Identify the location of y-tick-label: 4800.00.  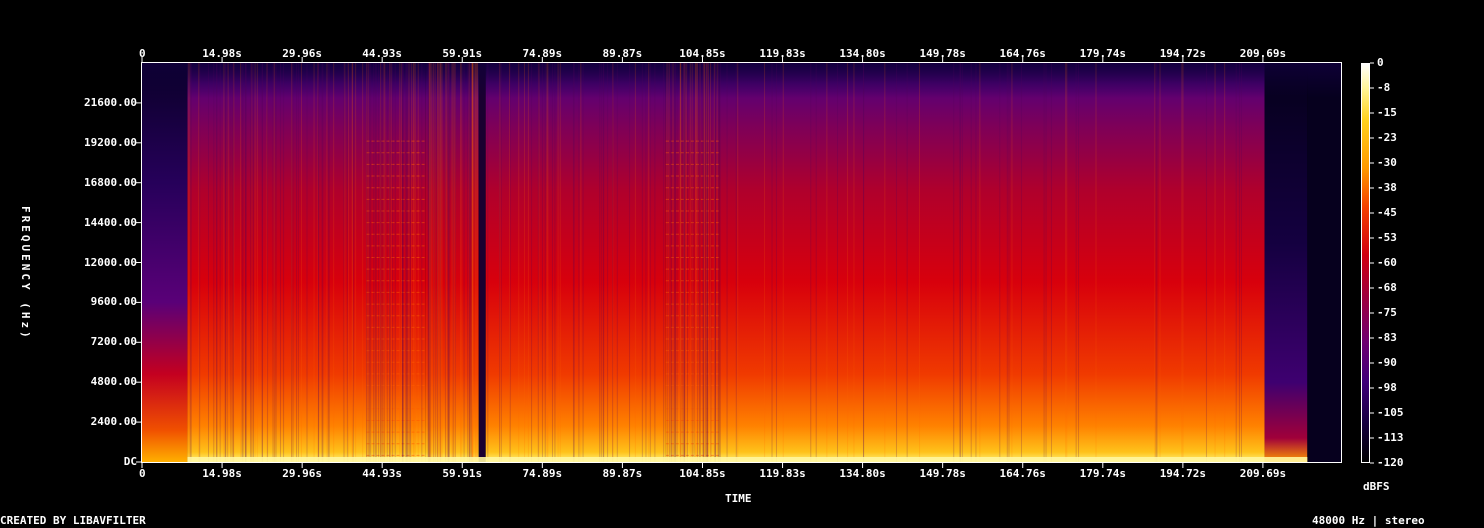
(113, 382).